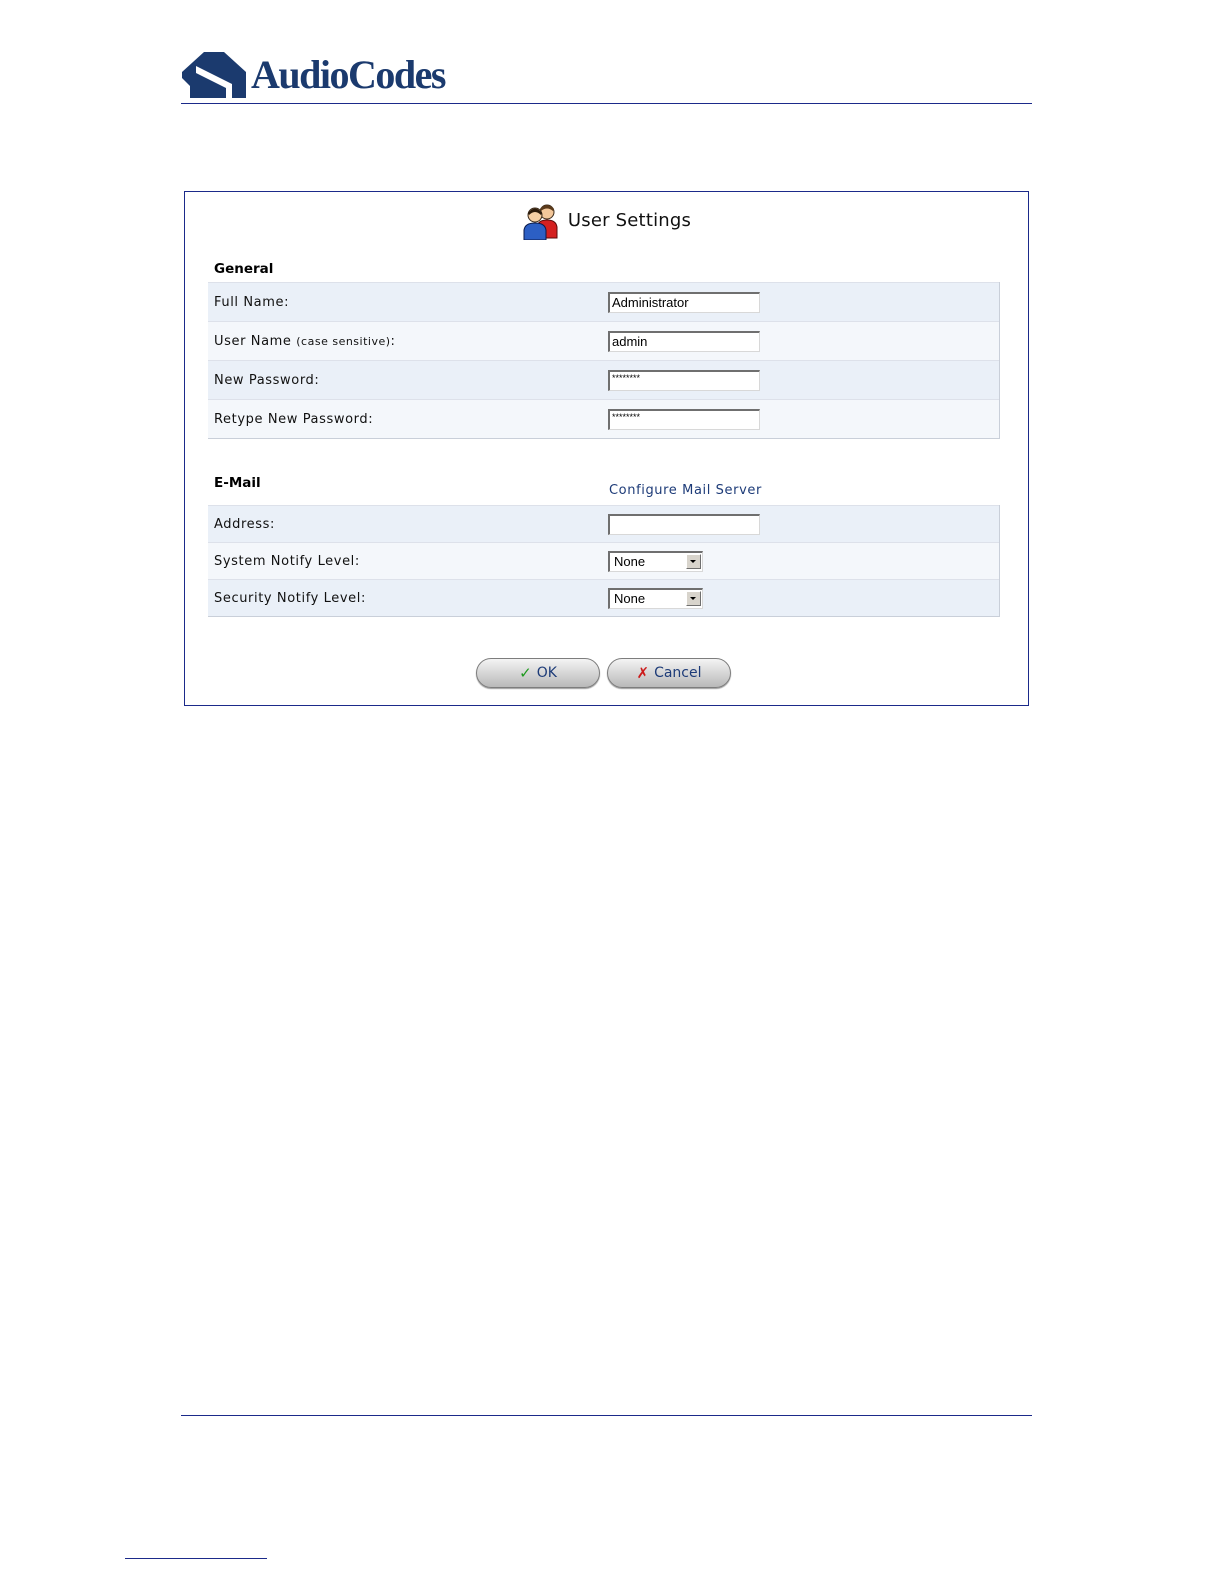 The image size is (1224, 1584). What do you see at coordinates (525, 673) in the screenshot?
I see `check-icon: ✓` at bounding box center [525, 673].